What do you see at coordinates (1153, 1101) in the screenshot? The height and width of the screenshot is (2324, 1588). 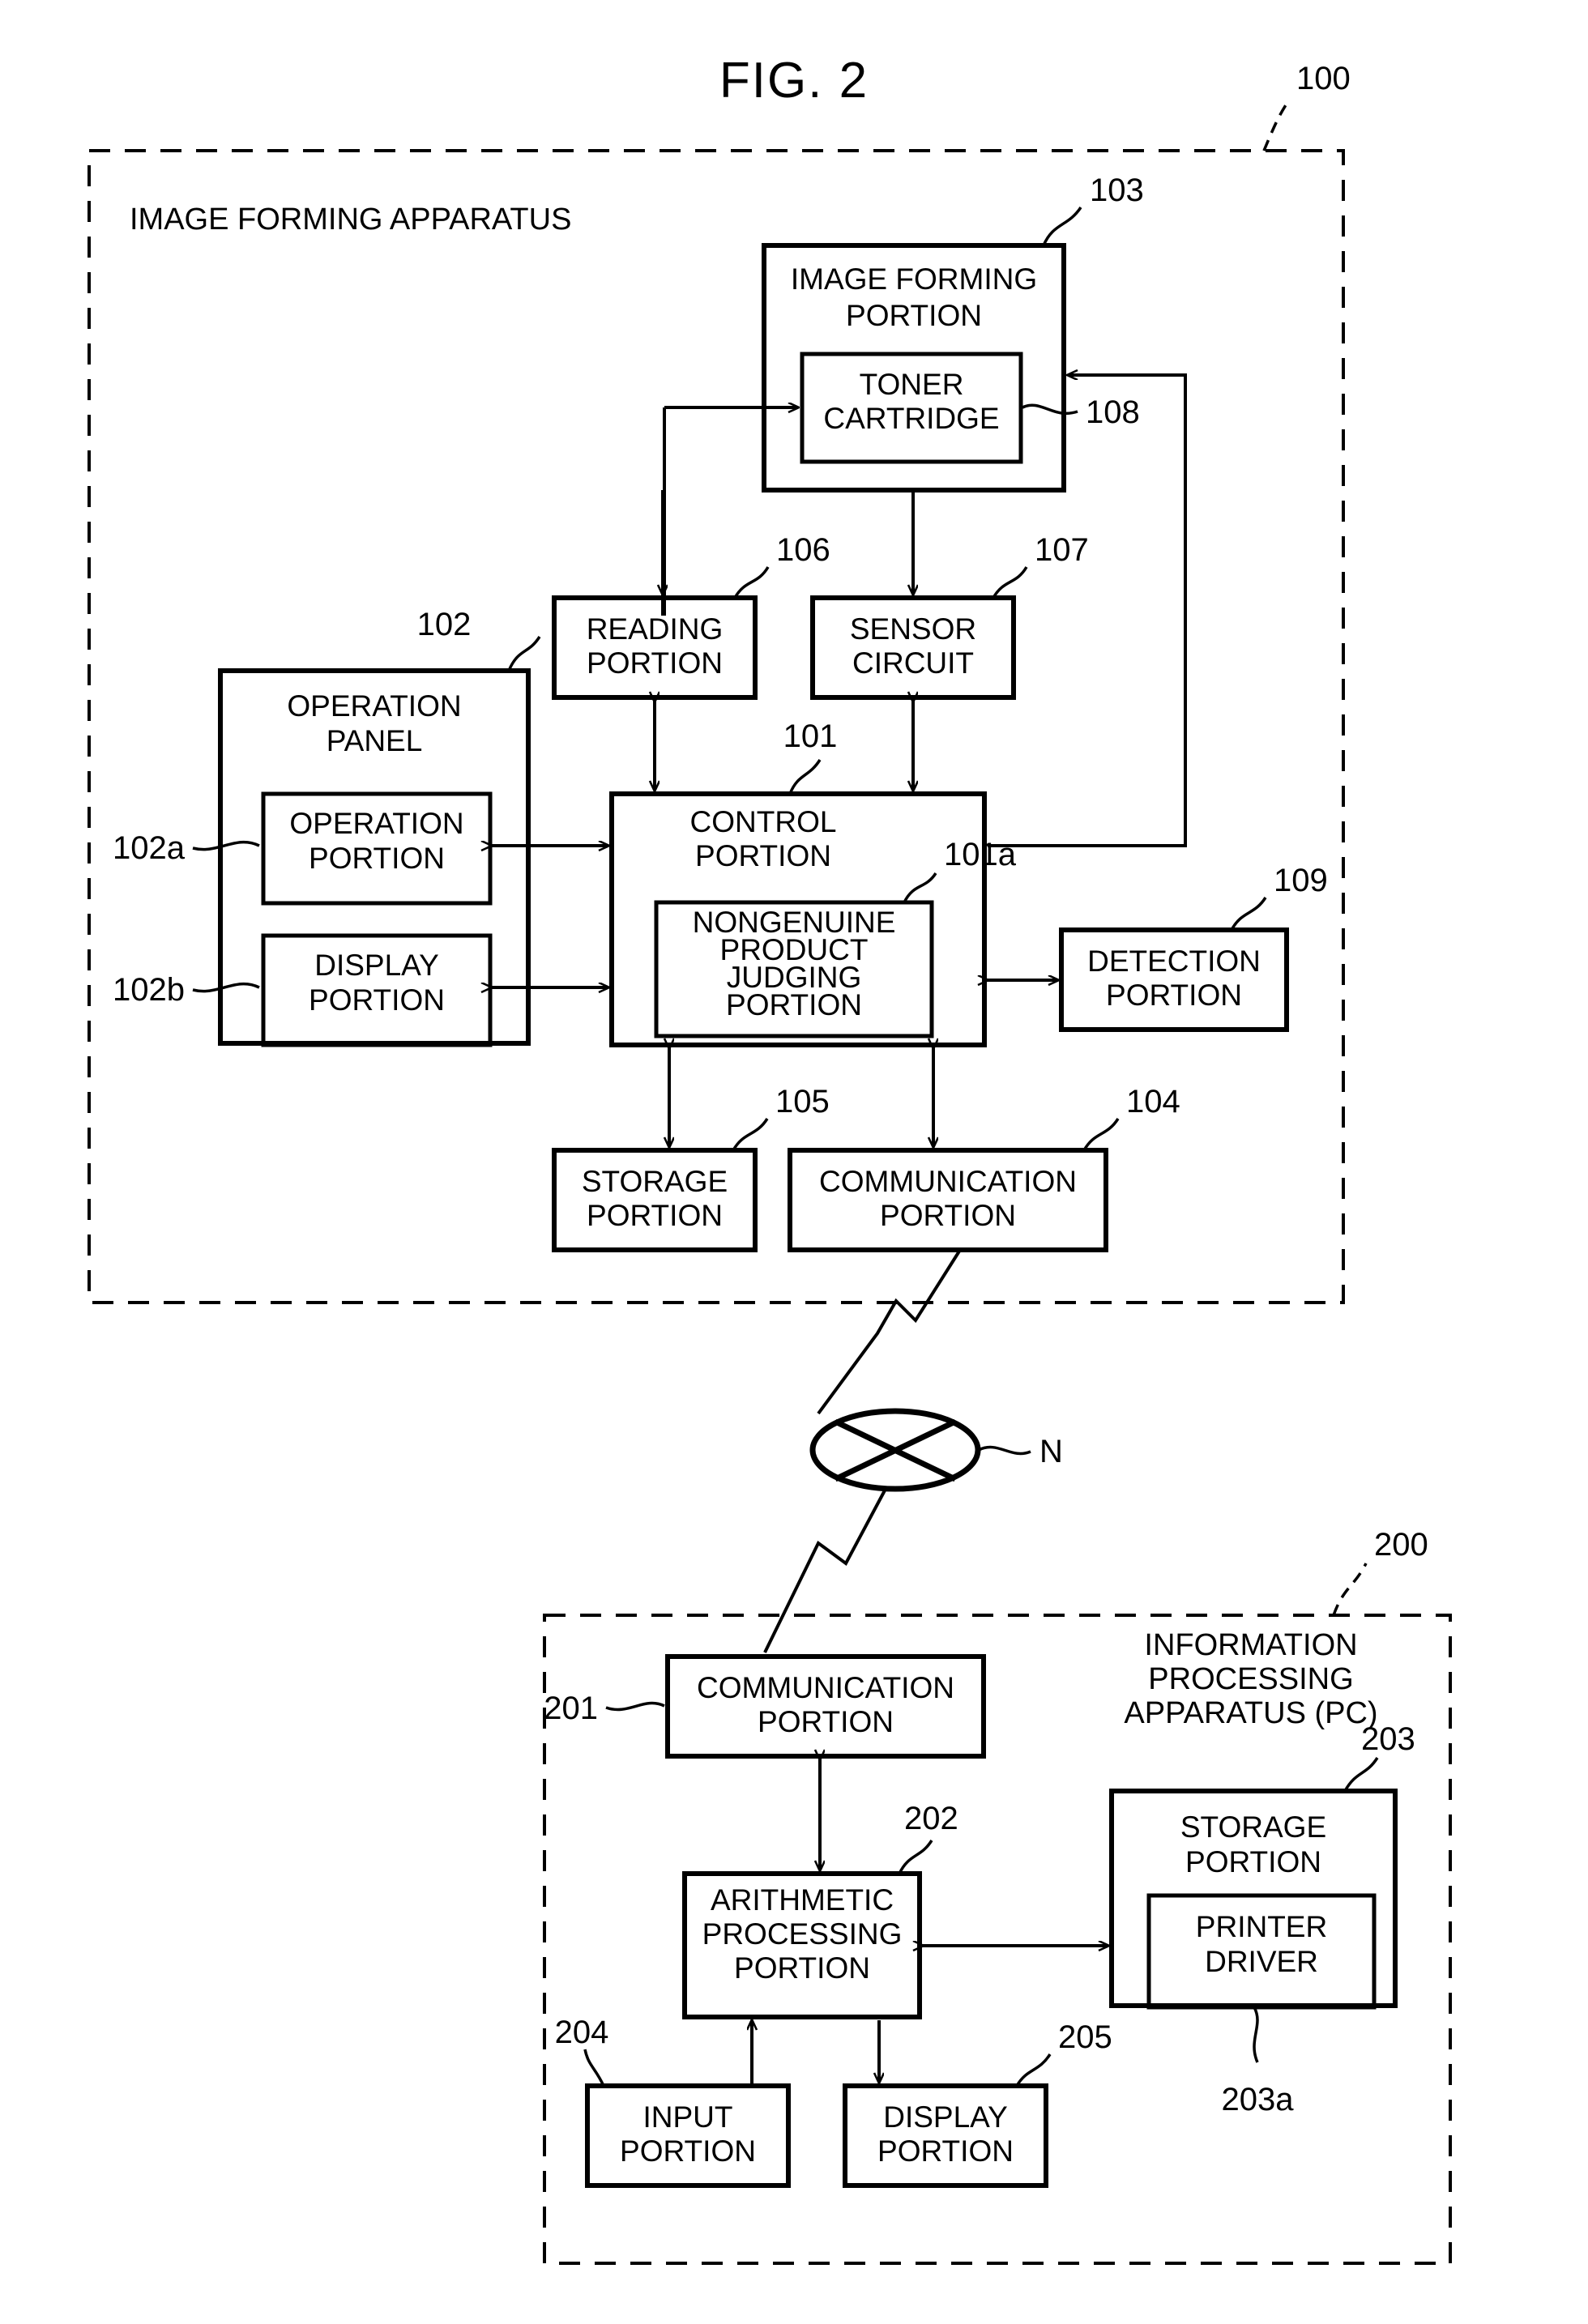 I see `ref-104: 104` at bounding box center [1153, 1101].